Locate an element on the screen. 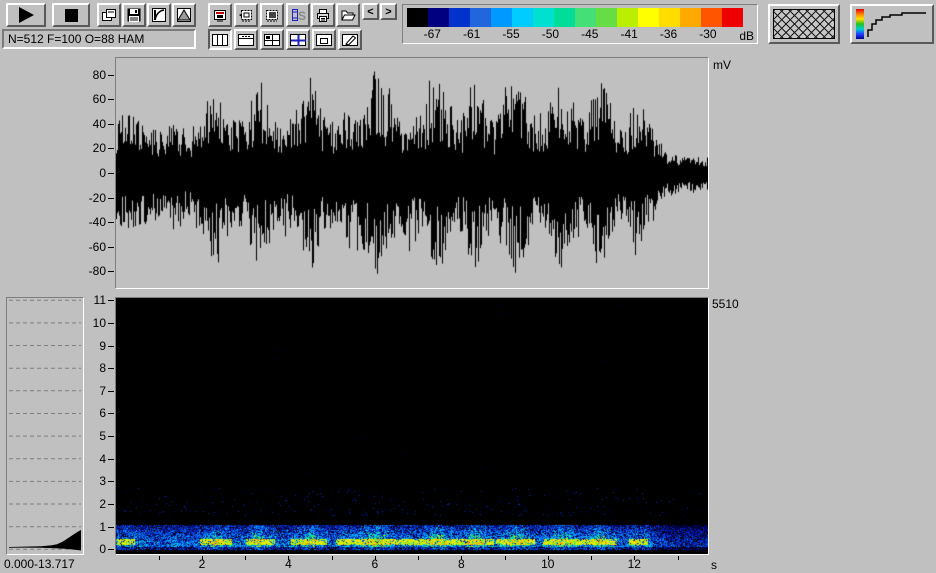 The image size is (936, 573). spectrogram-tick-label: 8 is located at coordinates (102, 368).